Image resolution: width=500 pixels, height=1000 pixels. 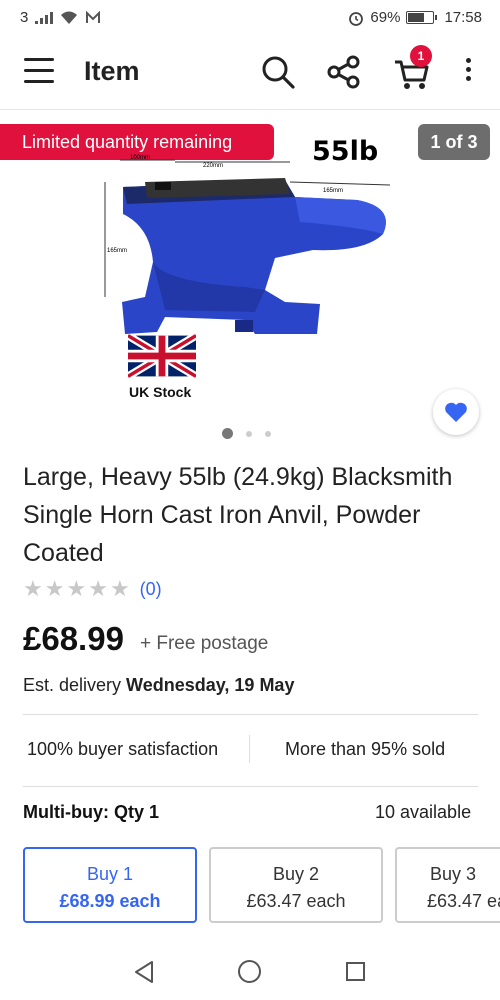 I want to click on multibuy-price: £68.99 each, so click(x=110, y=901).